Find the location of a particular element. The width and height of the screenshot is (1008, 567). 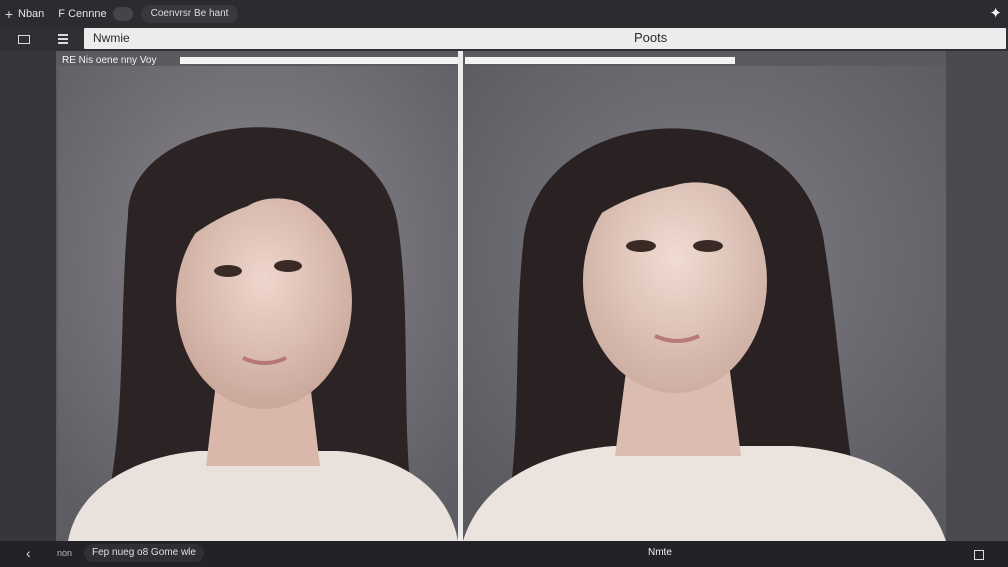

sparkle-icon: ✦ is located at coordinates (995, 13).